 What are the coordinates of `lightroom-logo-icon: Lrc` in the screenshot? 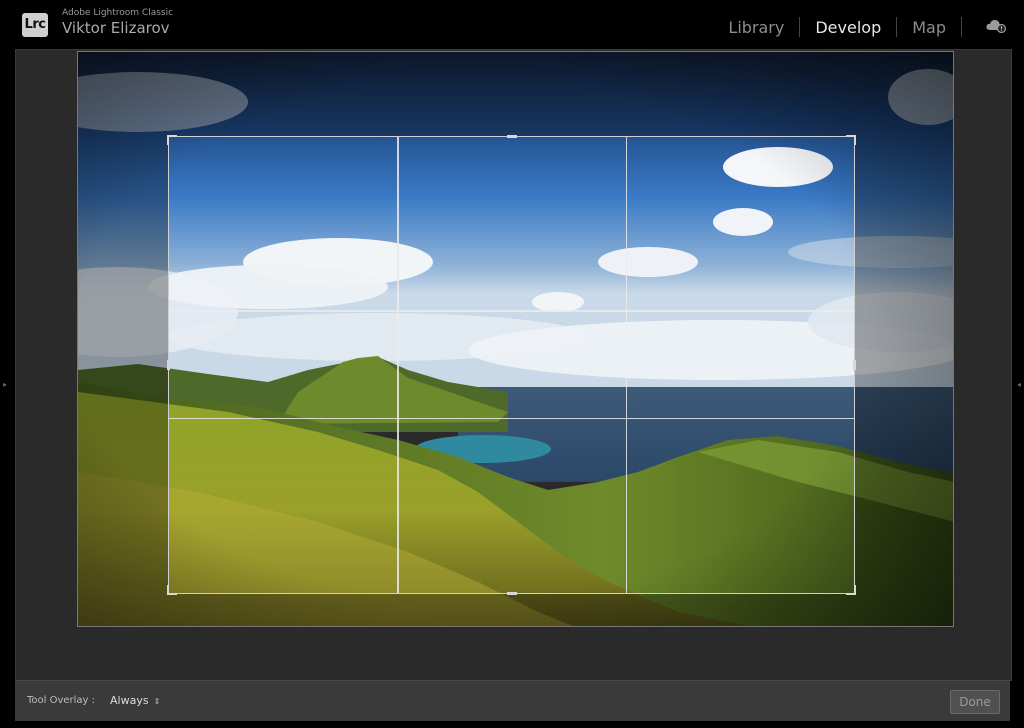 It's located at (35, 25).